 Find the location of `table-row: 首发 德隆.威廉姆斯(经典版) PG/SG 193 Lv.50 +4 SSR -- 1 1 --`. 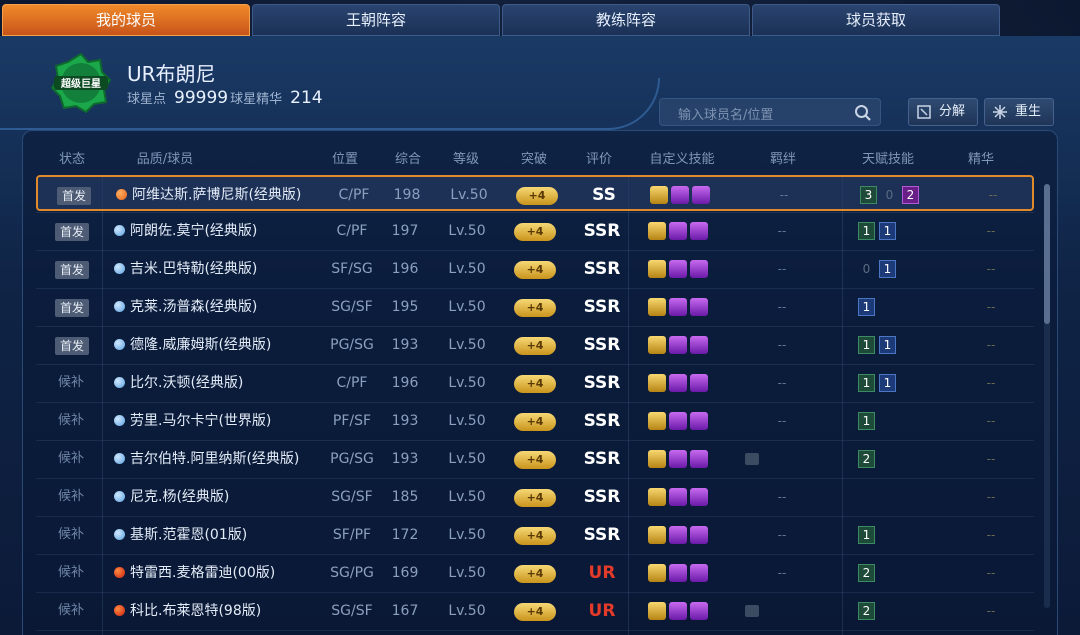

table-row: 首发 德隆.威廉姆斯(经典版) PG/SG 193 Lv.50 +4 SSR -- 1 1 -- is located at coordinates (535, 345).